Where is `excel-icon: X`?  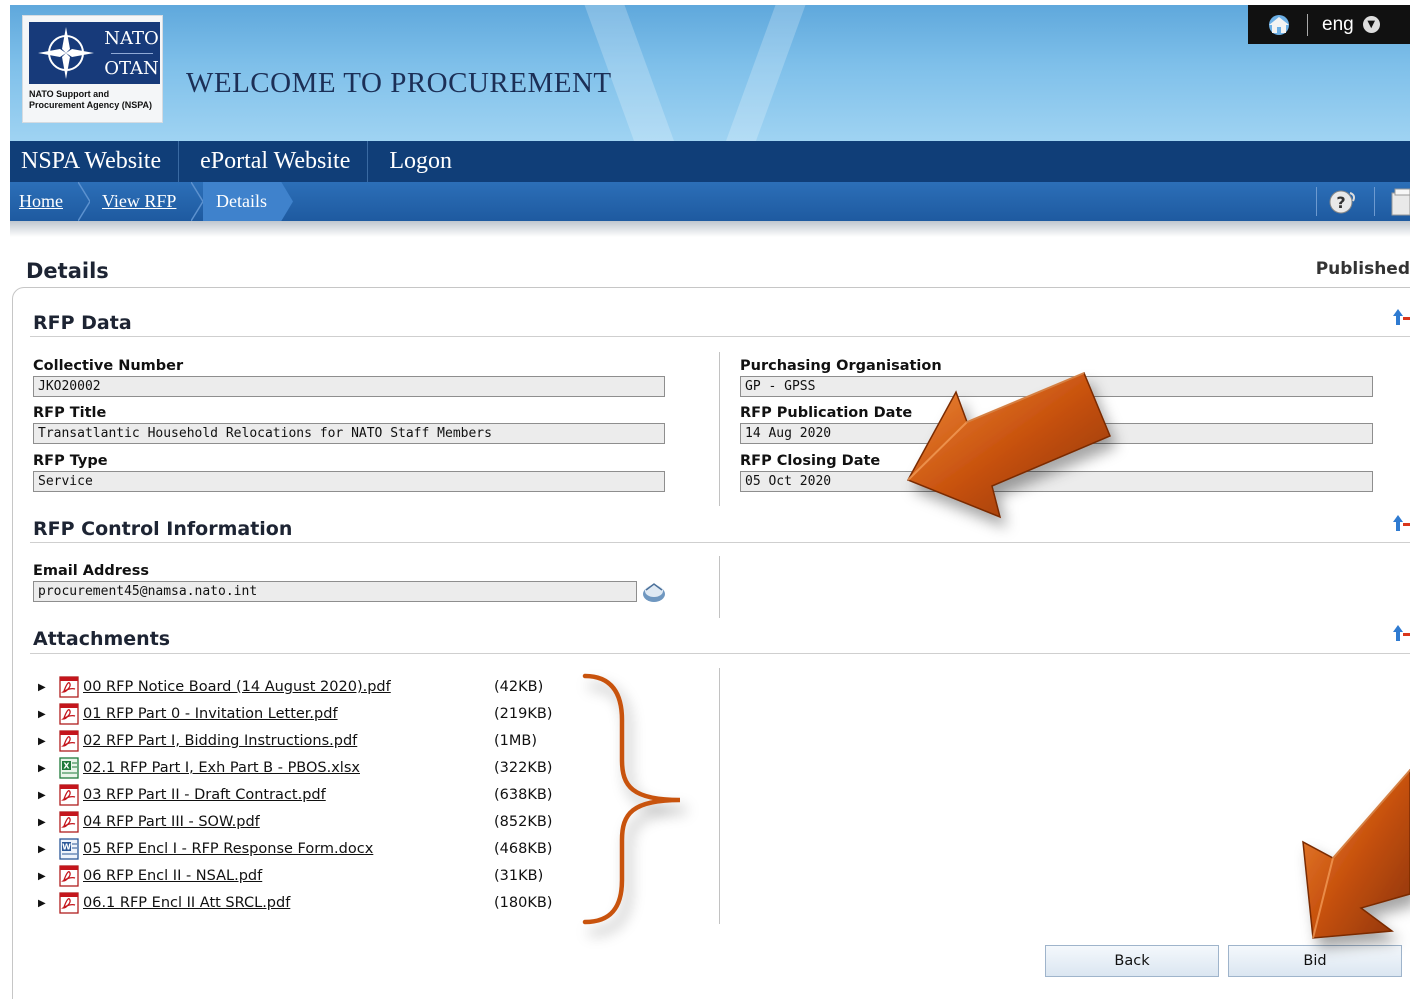
excel-icon: X is located at coordinates (69, 768).